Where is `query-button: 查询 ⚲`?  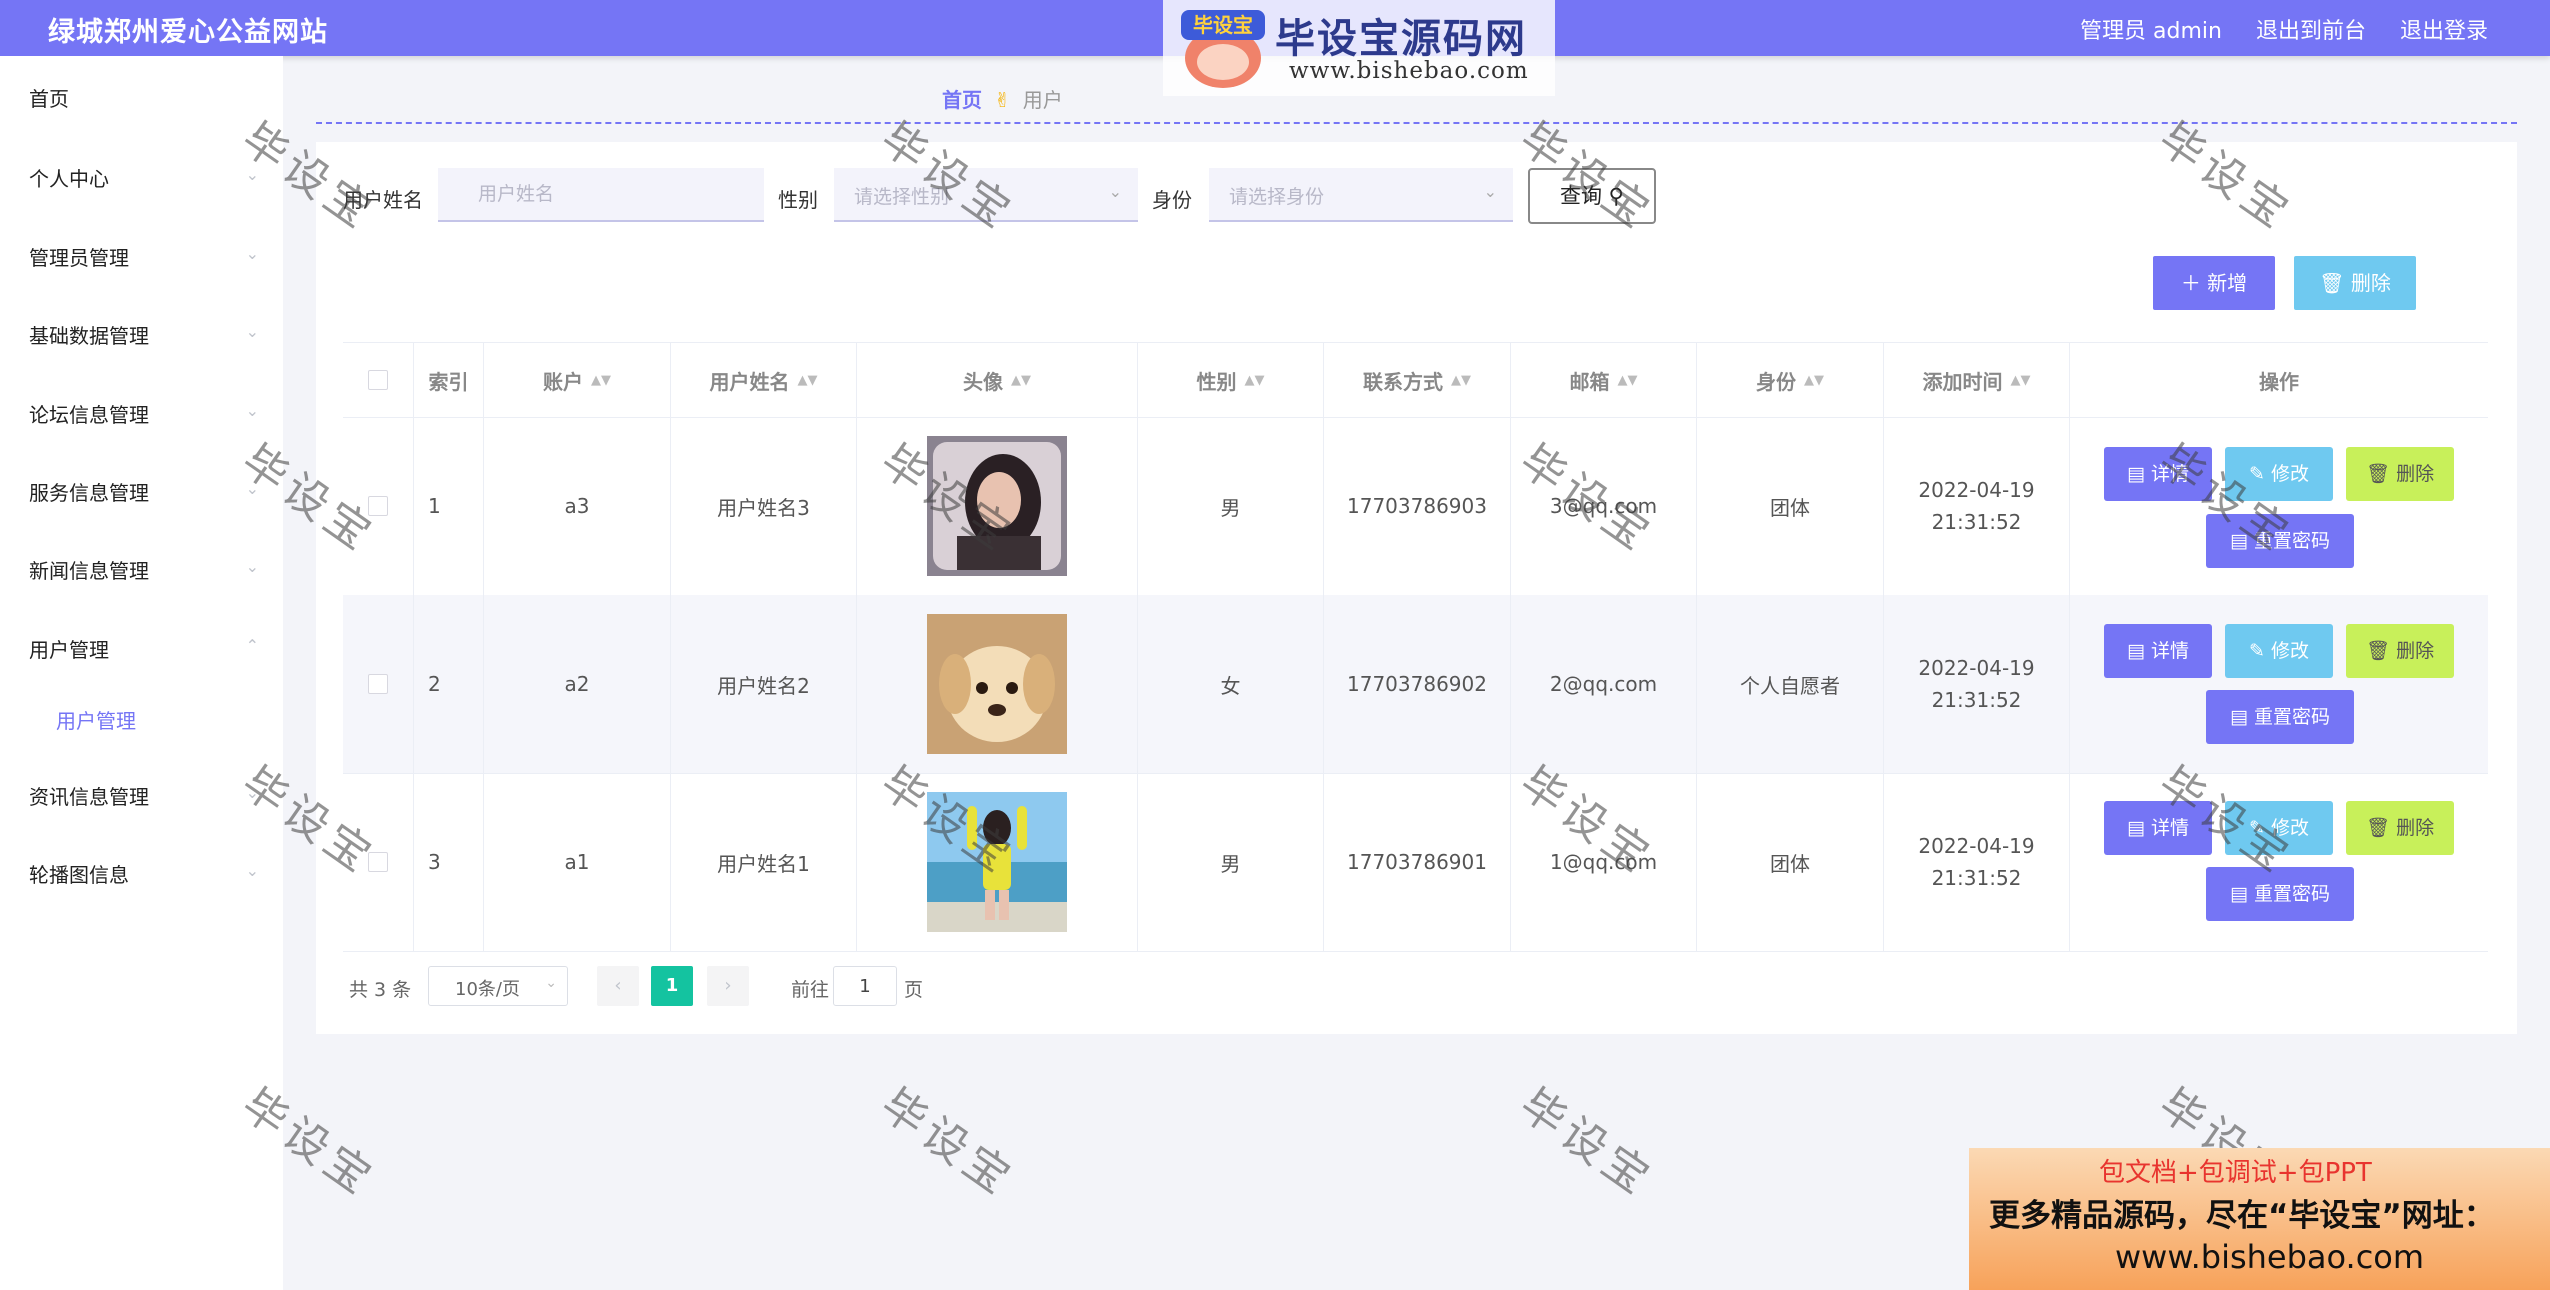 query-button: 查询 ⚲ is located at coordinates (1592, 196).